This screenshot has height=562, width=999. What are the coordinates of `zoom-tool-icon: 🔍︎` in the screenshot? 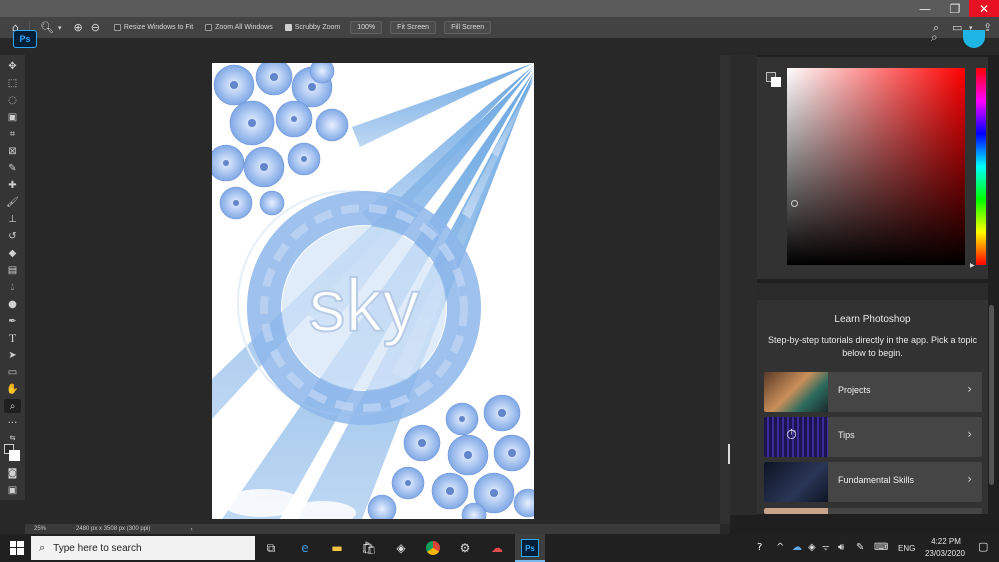 It's located at (47, 27).